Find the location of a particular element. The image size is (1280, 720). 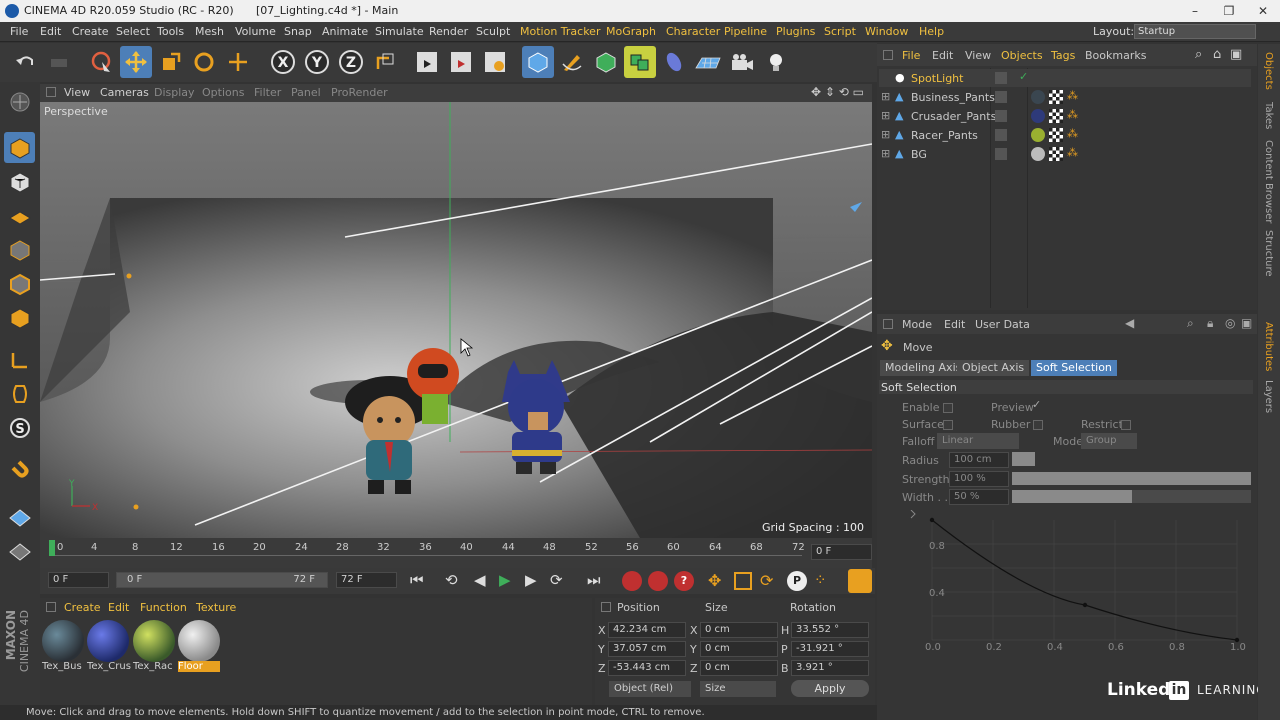

size-z-field: 0 cm is located at coordinates (739, 668).